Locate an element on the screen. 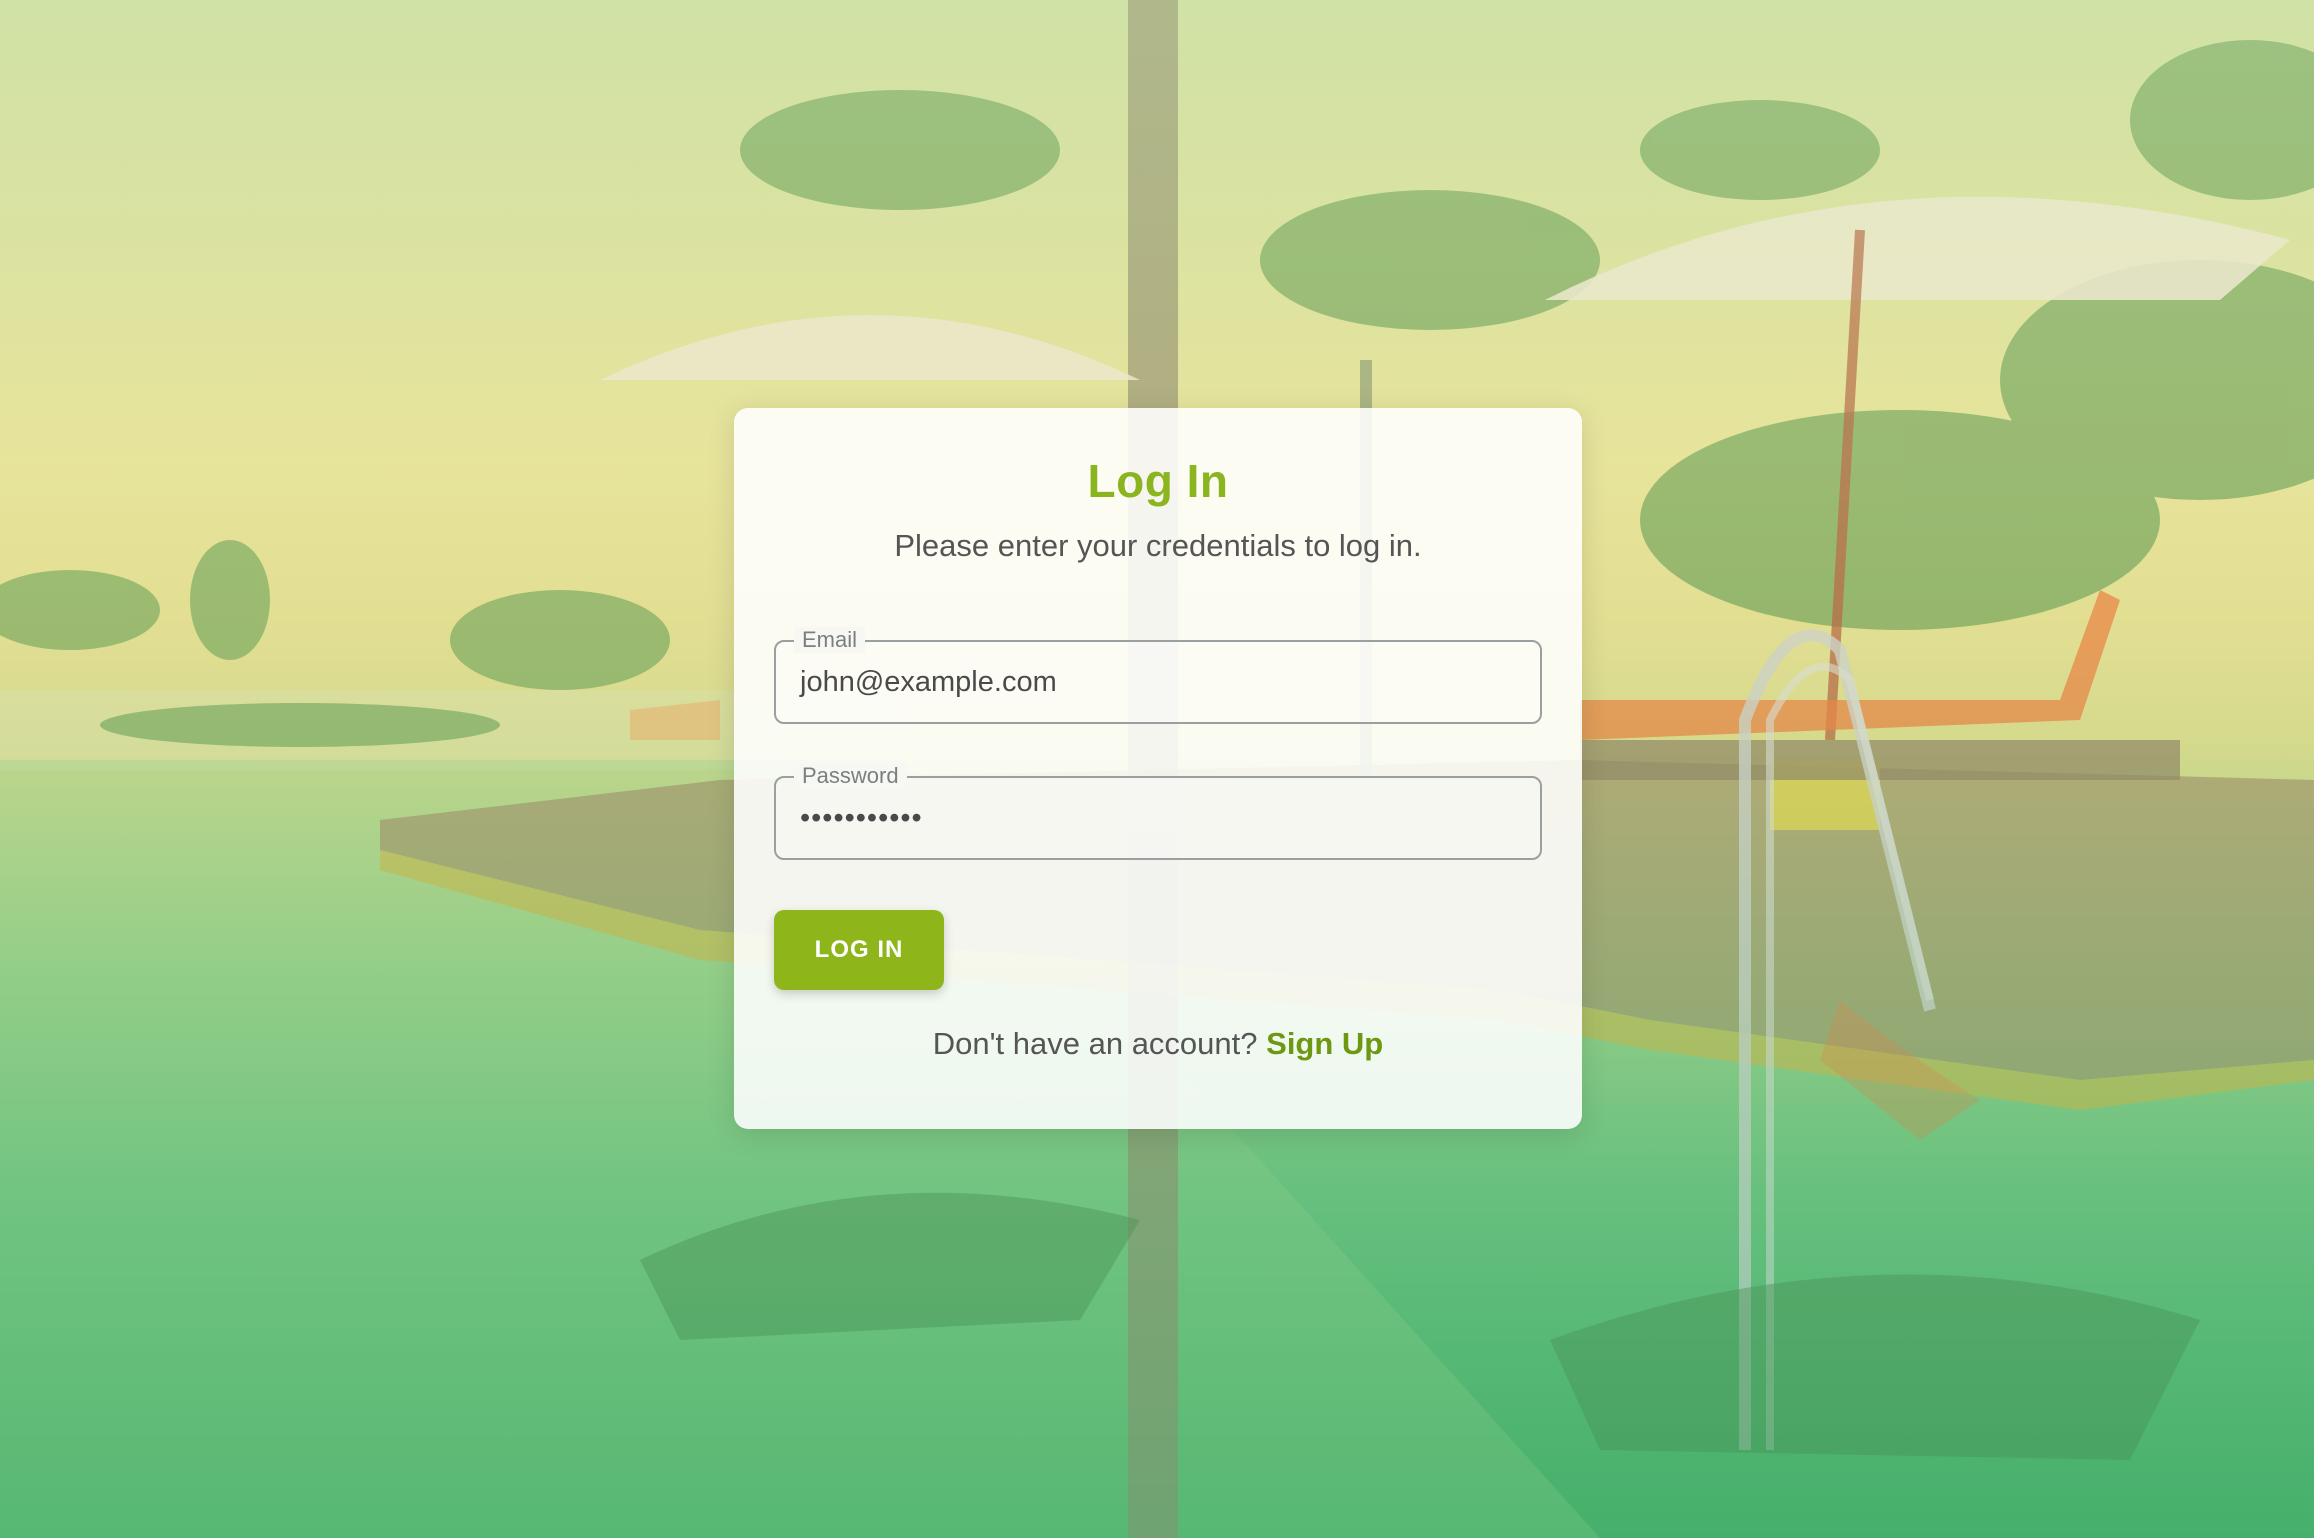  email-field: Email john@example.com is located at coordinates (1158, 675).